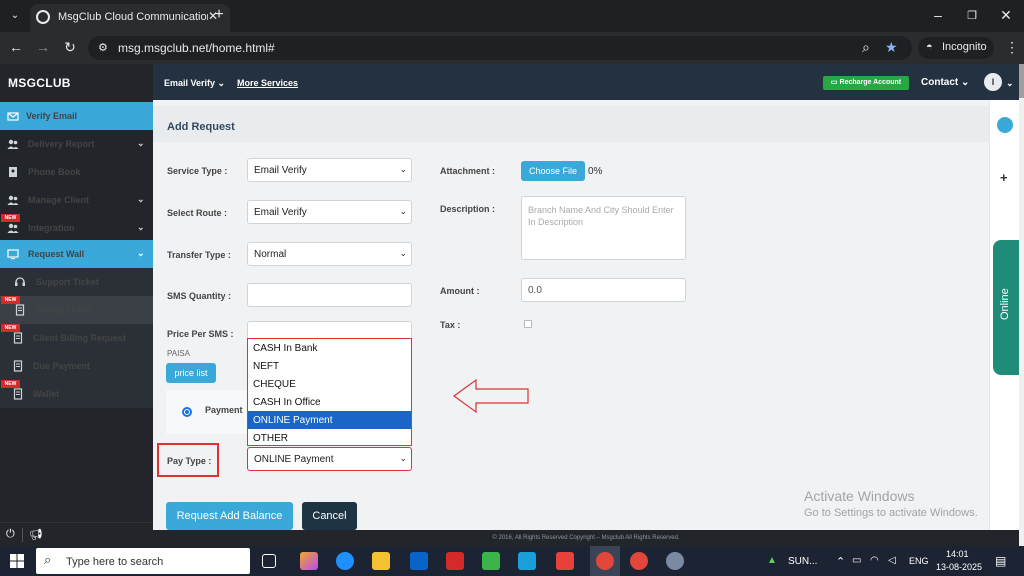 This screenshot has height=576, width=1024. Describe the element at coordinates (309, 561) in the screenshot. I see `copilot-icon` at that location.